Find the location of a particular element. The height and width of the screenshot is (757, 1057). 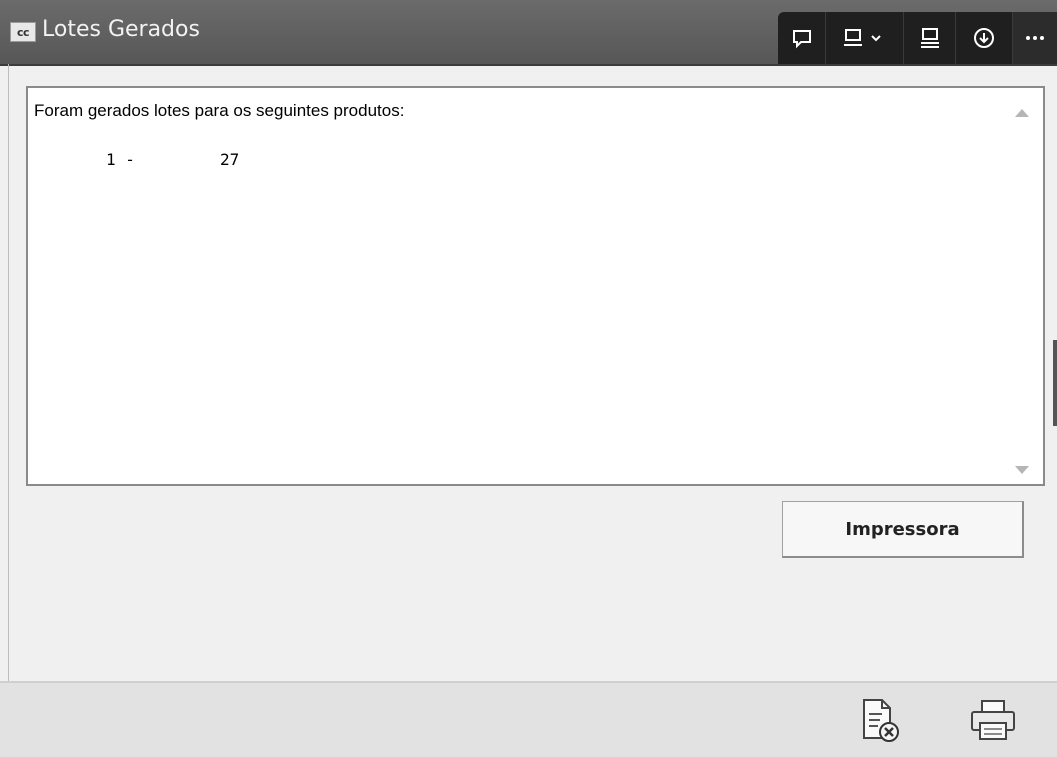

floating-toolbar is located at coordinates (917, 38).